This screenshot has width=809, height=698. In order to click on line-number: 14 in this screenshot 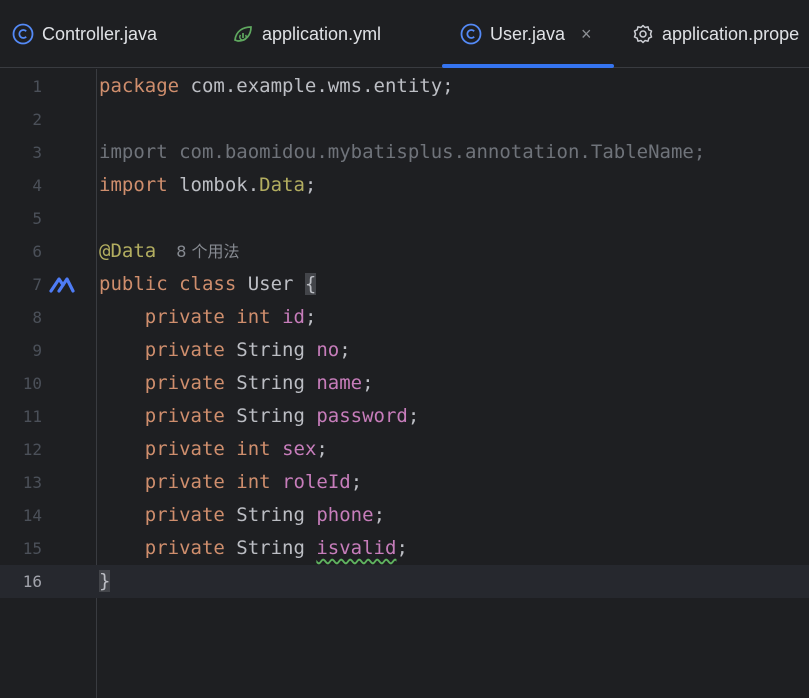, I will do `click(21, 515)`.